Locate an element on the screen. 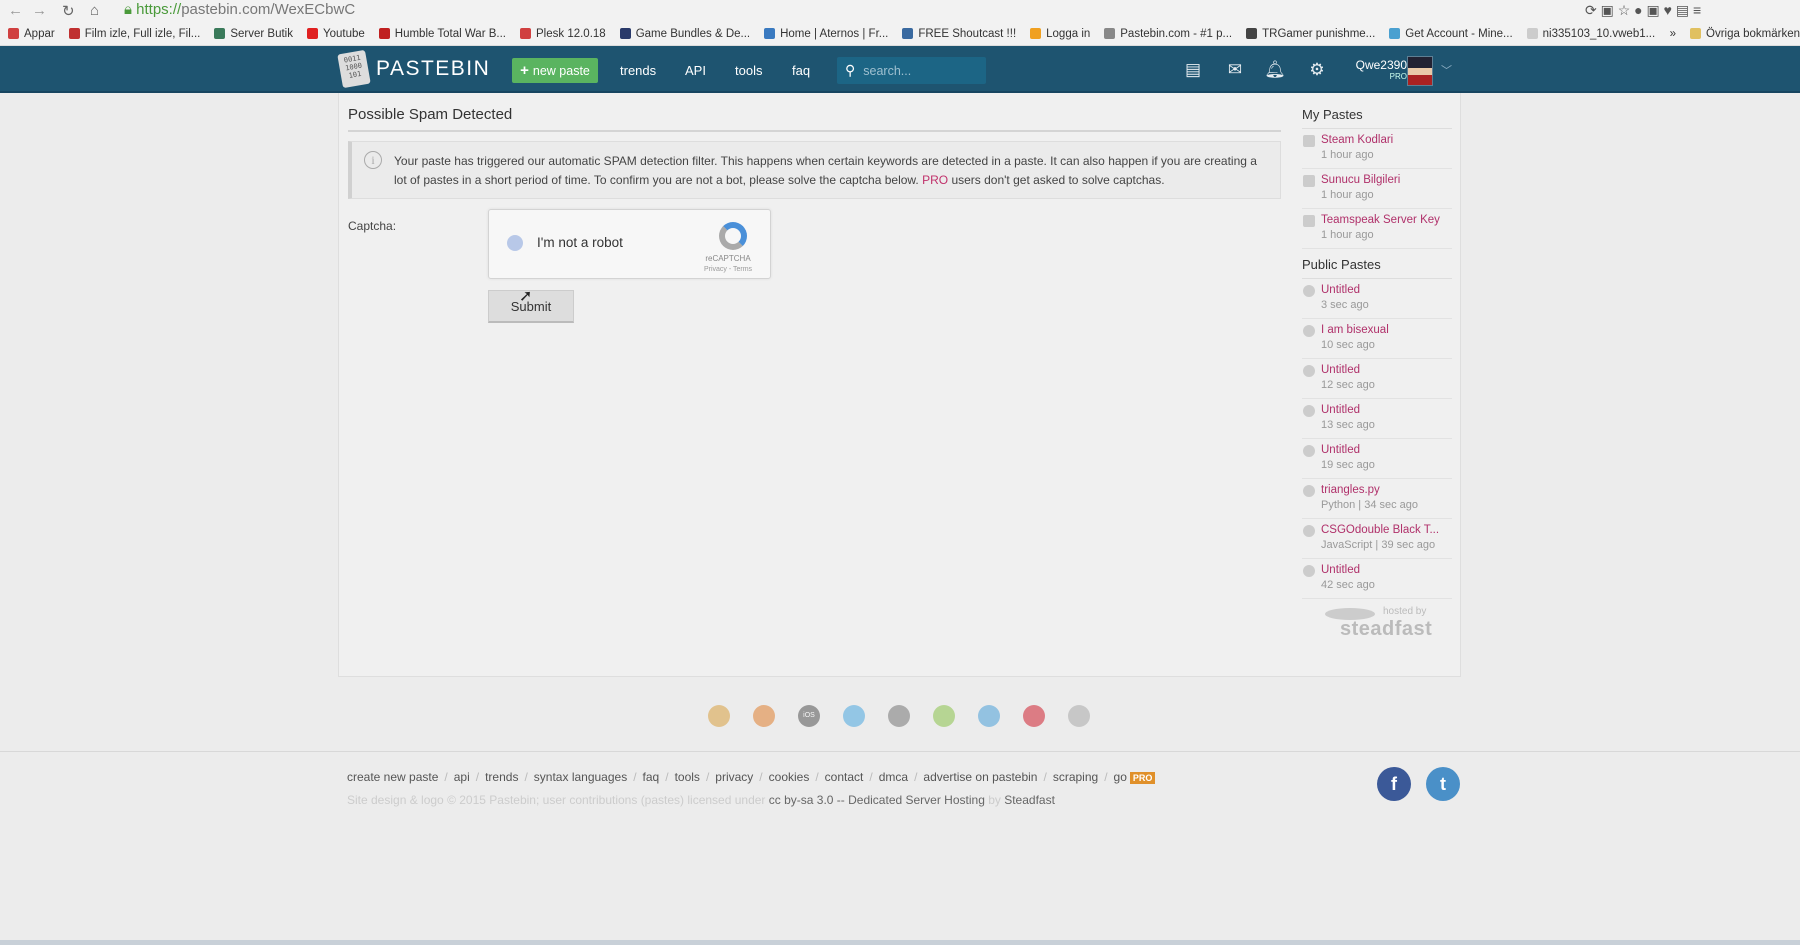 The image size is (1800, 945). sidebar-paste-item: Untitled 13 sec ago is located at coordinates (1377, 419).